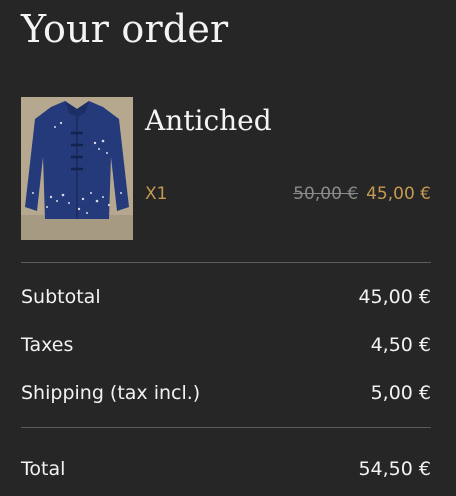 The height and width of the screenshot is (496, 456). What do you see at coordinates (47, 345) in the screenshot?
I see `taxes-label: Taxes` at bounding box center [47, 345].